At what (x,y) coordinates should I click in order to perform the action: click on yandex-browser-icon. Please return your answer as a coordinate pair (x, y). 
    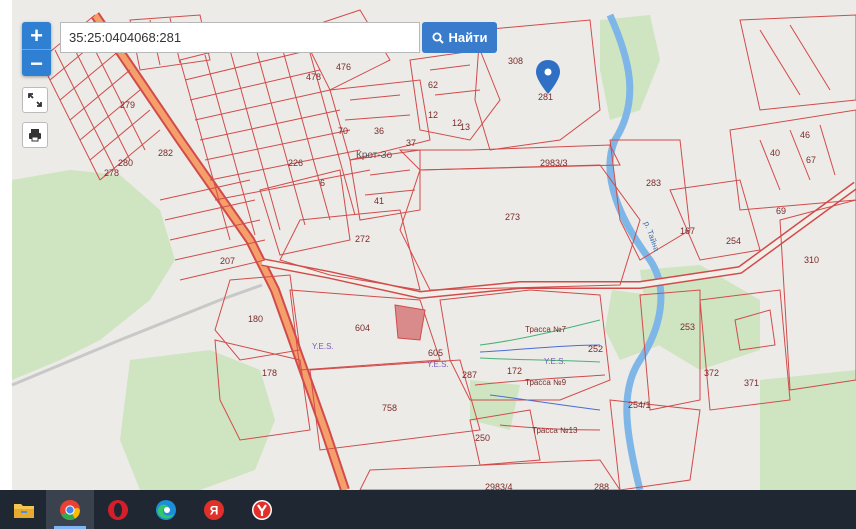
    Looking at the image, I should click on (262, 509).